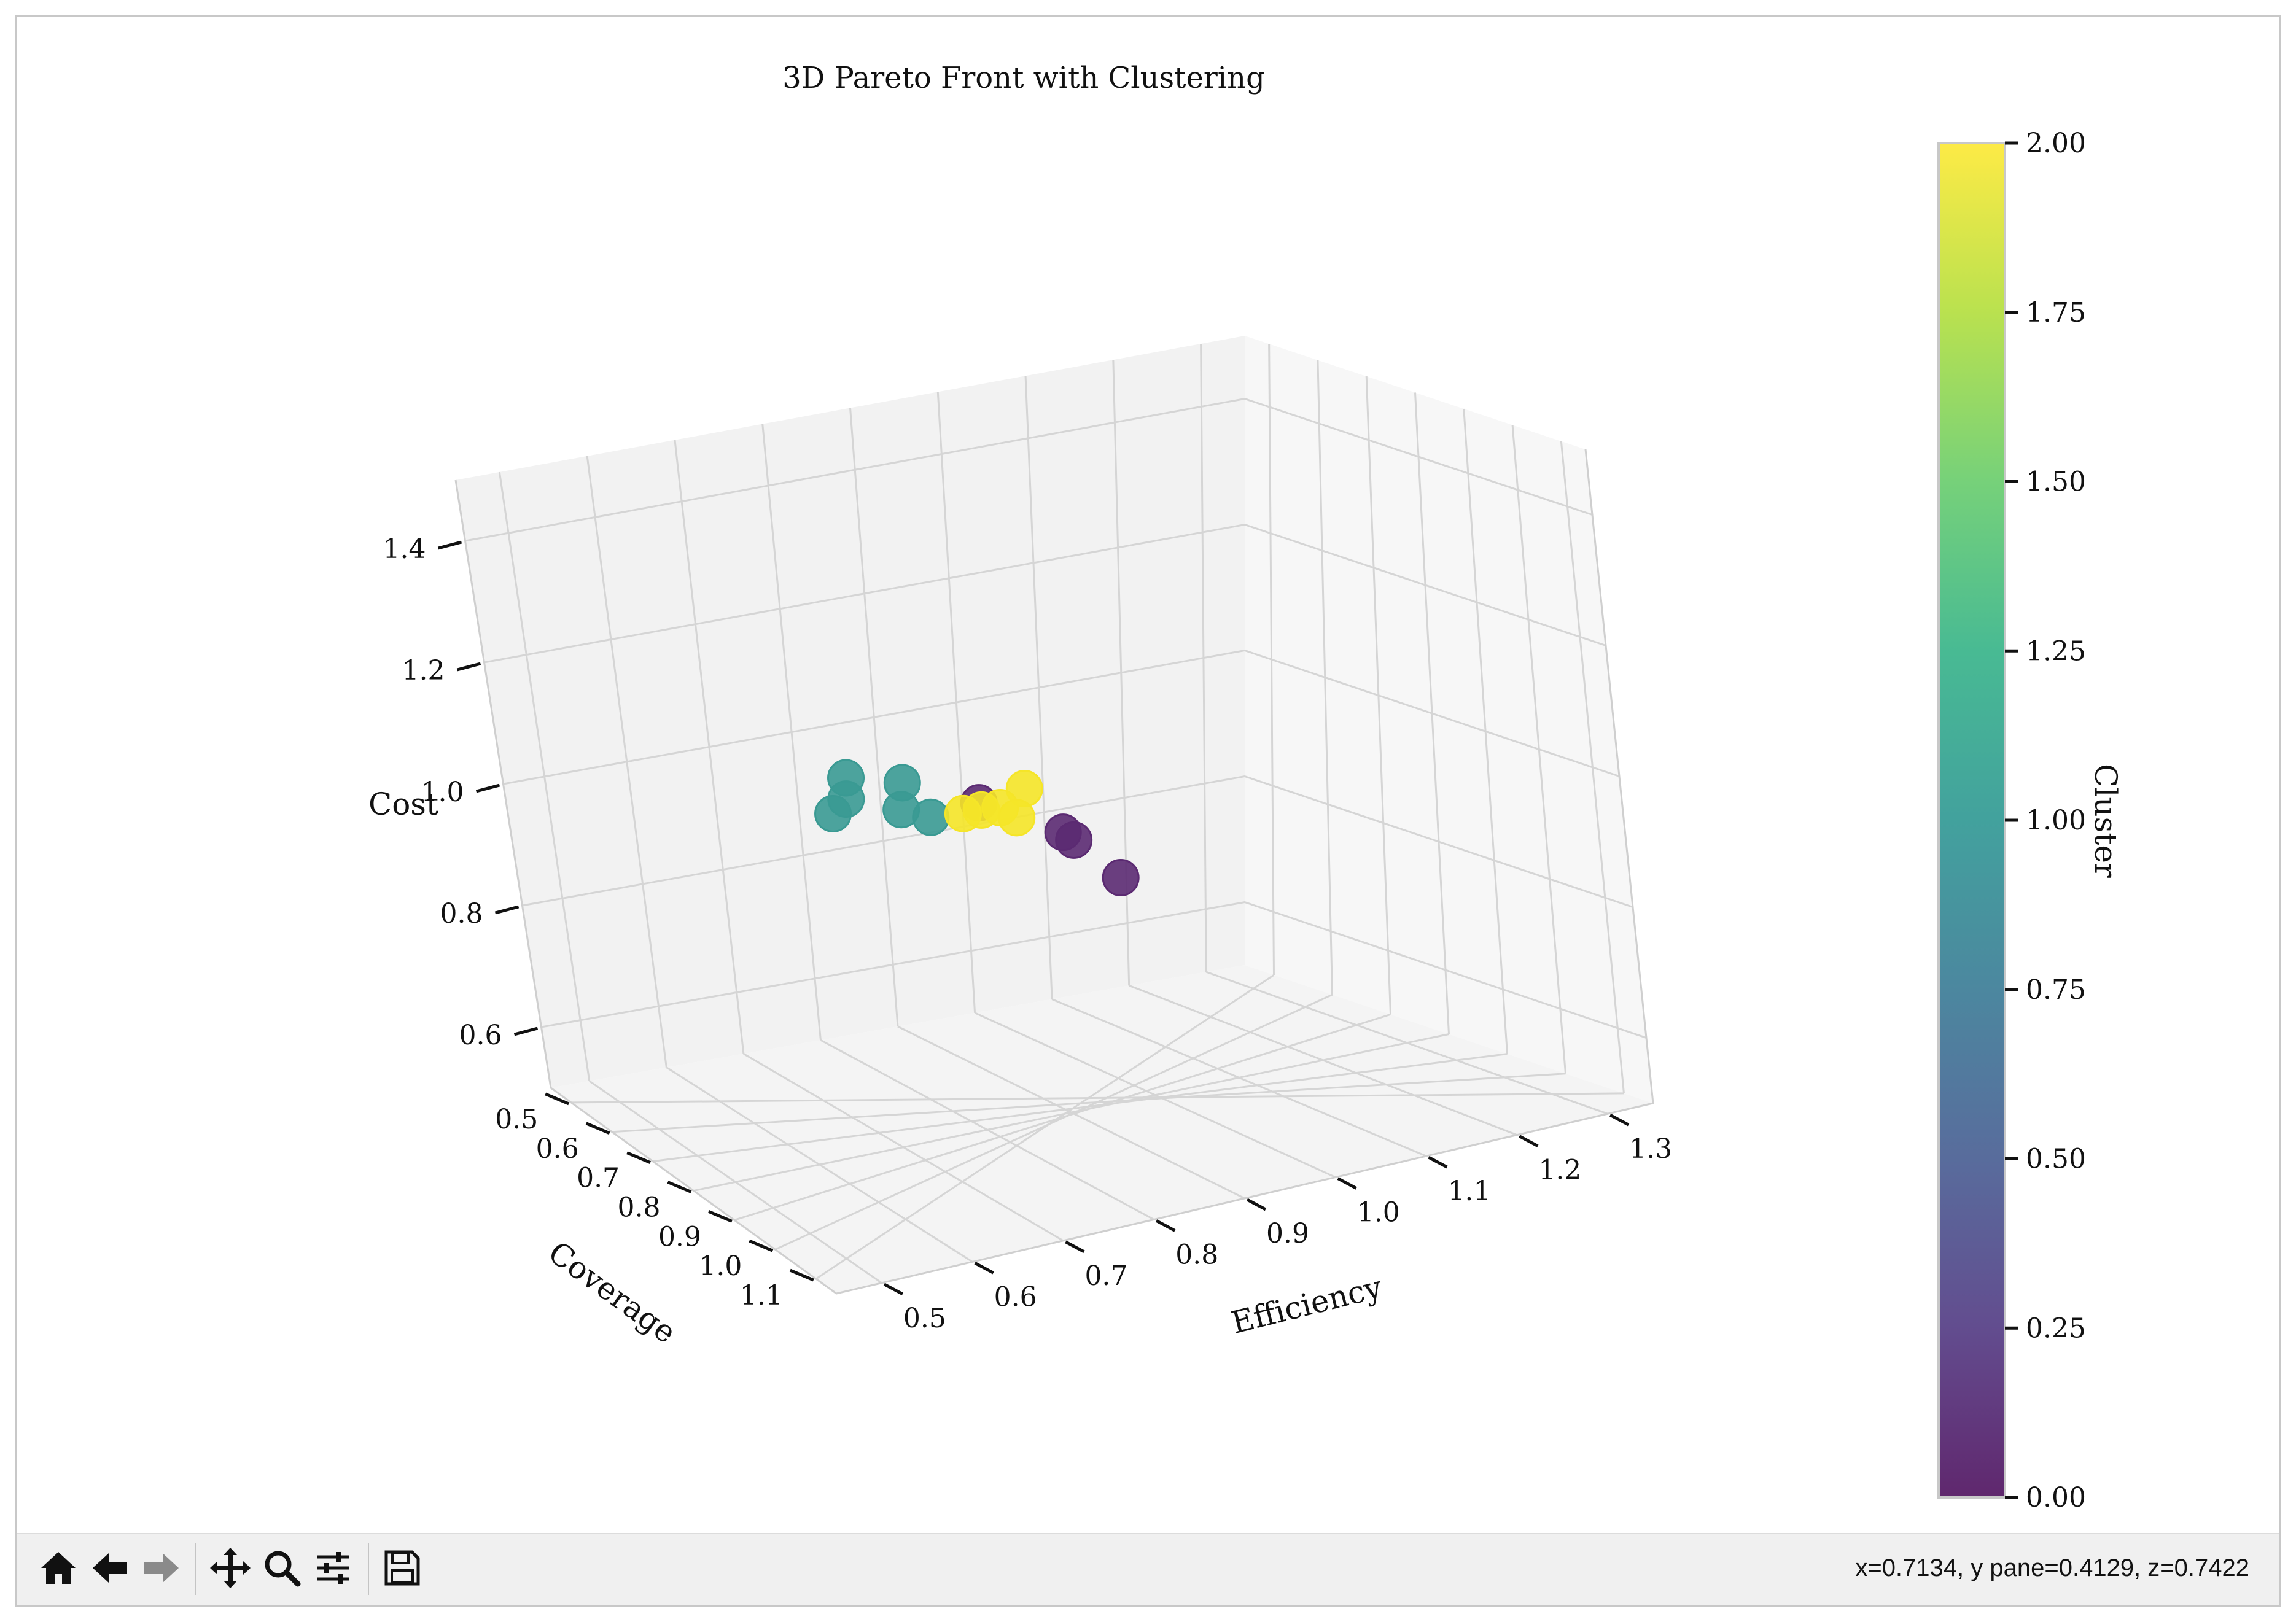 Image resolution: width=2296 pixels, height=1622 pixels. What do you see at coordinates (1971, 821) in the screenshot?
I see `colorbar-gradient` at bounding box center [1971, 821].